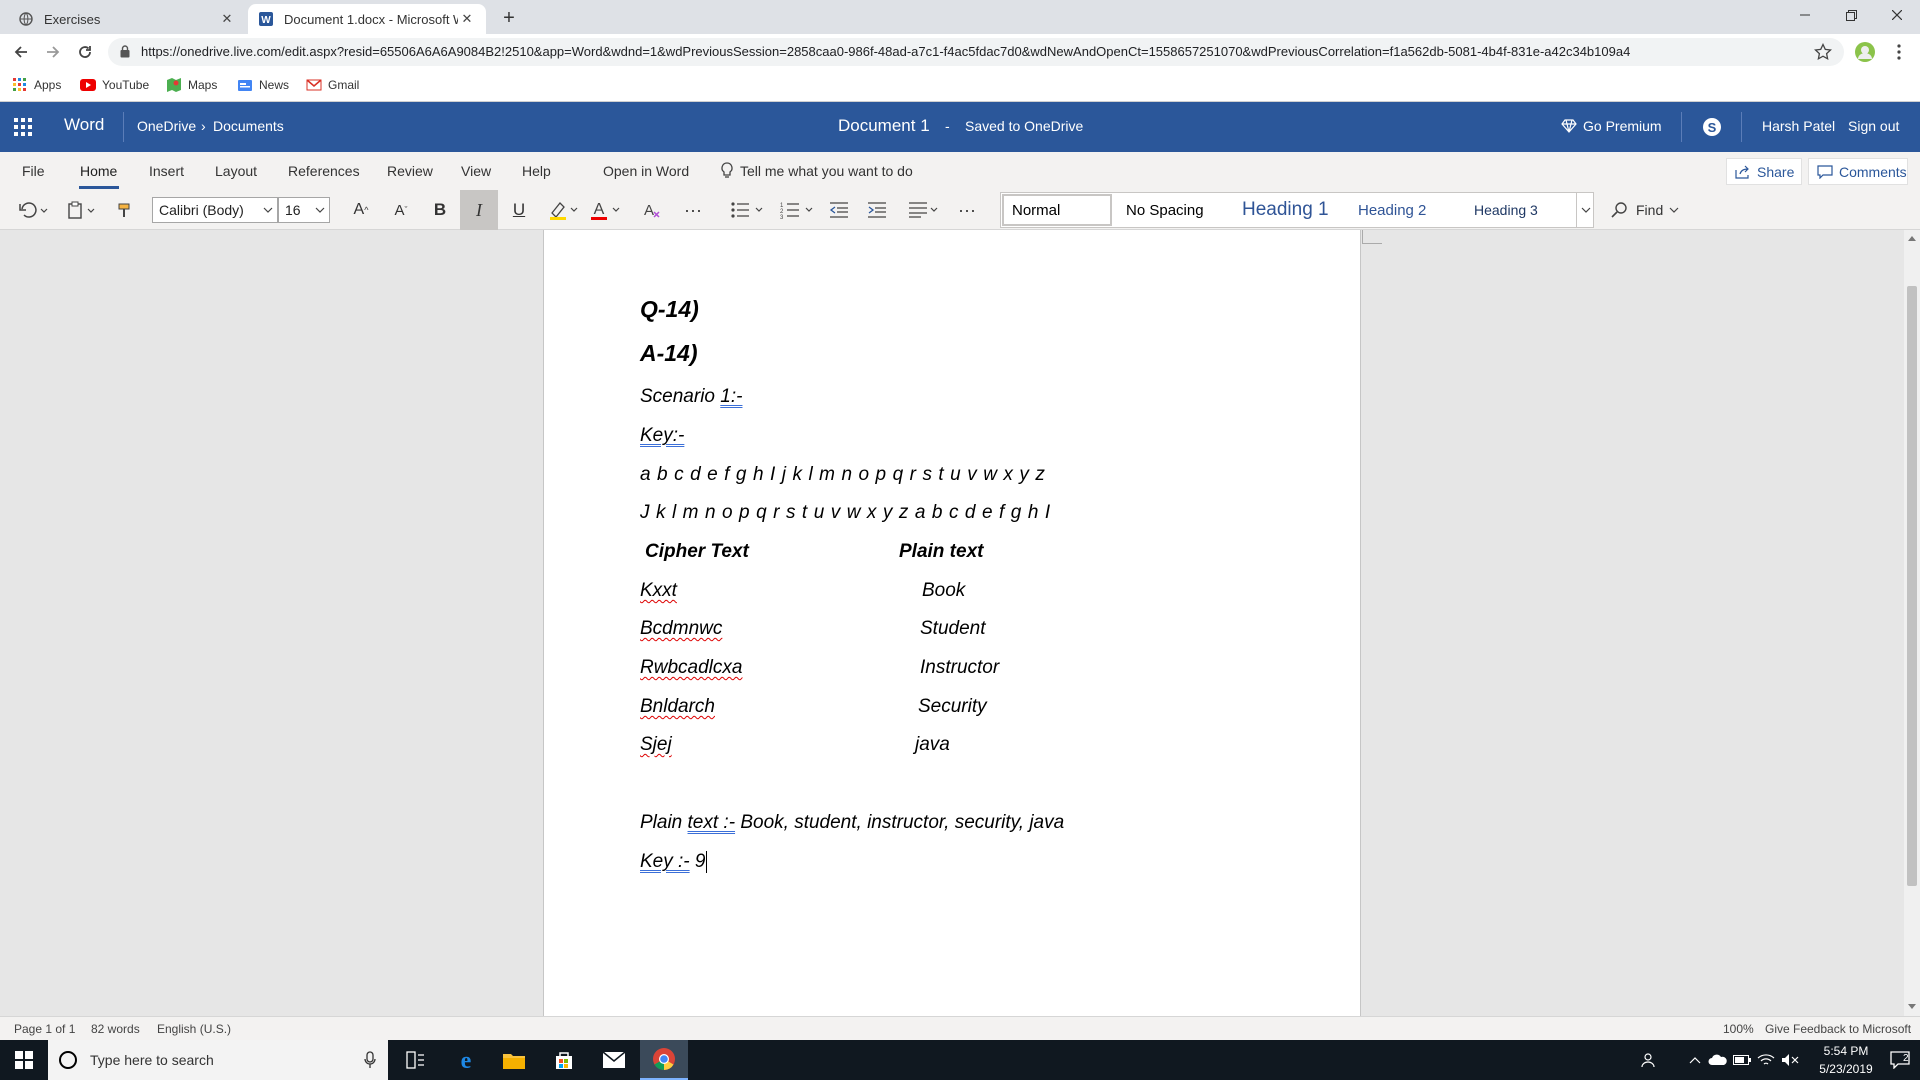 The height and width of the screenshot is (1080, 1920). What do you see at coordinates (236, 171) in the screenshot?
I see `tab-layout: Layout` at bounding box center [236, 171].